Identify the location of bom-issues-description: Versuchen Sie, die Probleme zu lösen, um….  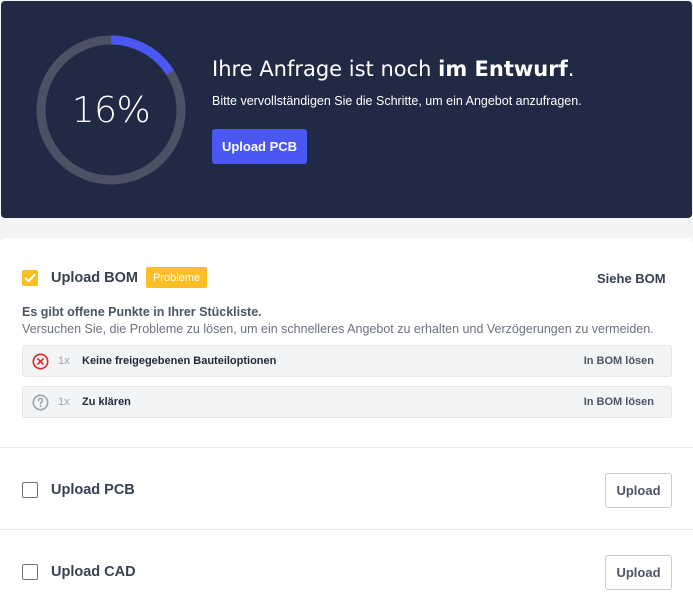
(338, 329).